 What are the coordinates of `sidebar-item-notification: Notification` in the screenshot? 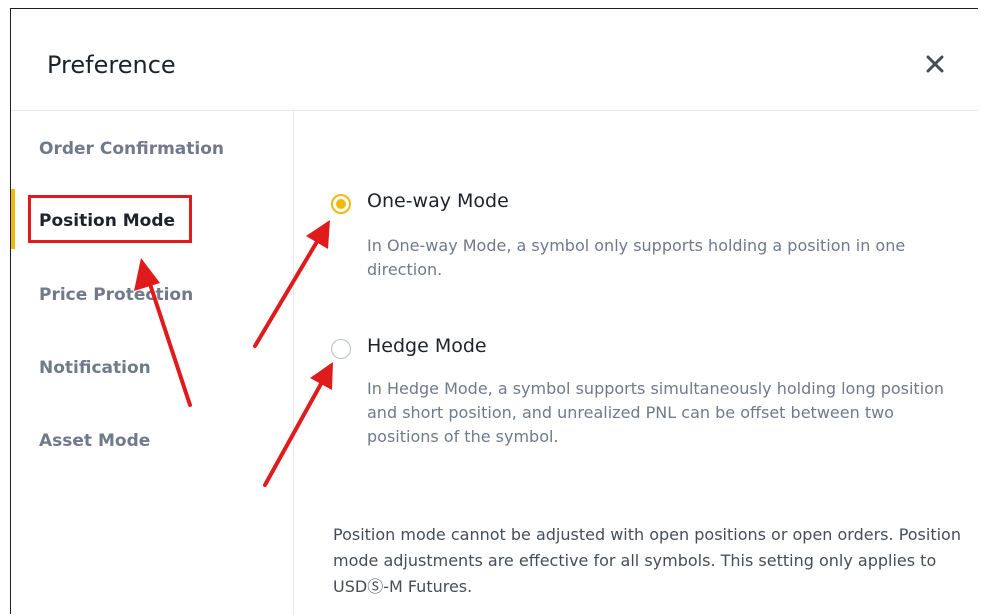 It's located at (95, 368).